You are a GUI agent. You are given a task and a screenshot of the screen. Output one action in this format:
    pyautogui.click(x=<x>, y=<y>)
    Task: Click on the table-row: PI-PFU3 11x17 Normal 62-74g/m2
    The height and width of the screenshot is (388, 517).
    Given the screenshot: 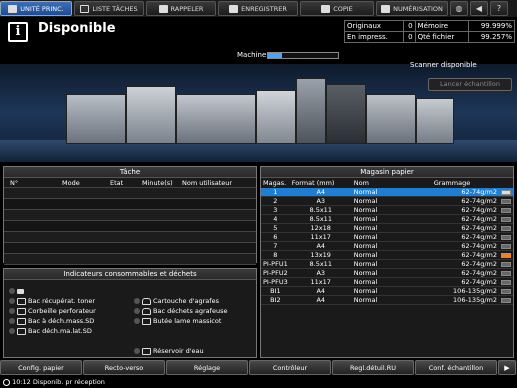 What is the action you would take?
    pyautogui.click(x=387, y=282)
    